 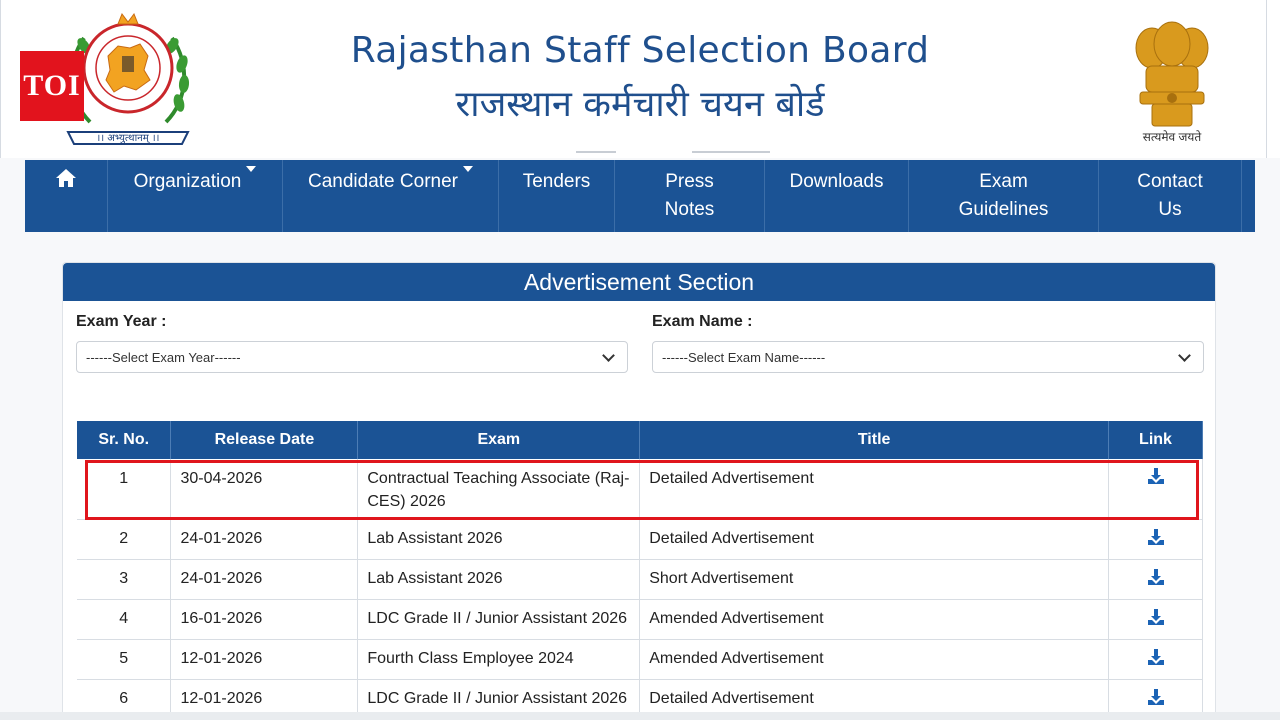 I want to click on exam-year-select: ------Select Exam Year------, so click(x=352, y=357).